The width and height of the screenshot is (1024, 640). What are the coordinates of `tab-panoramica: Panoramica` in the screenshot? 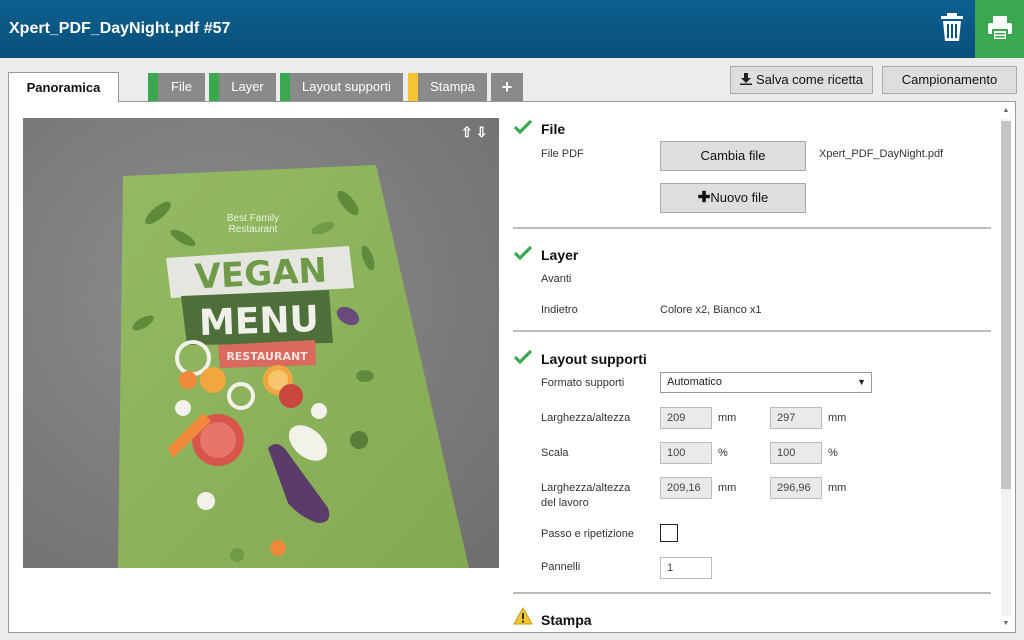 It's located at (63, 87).